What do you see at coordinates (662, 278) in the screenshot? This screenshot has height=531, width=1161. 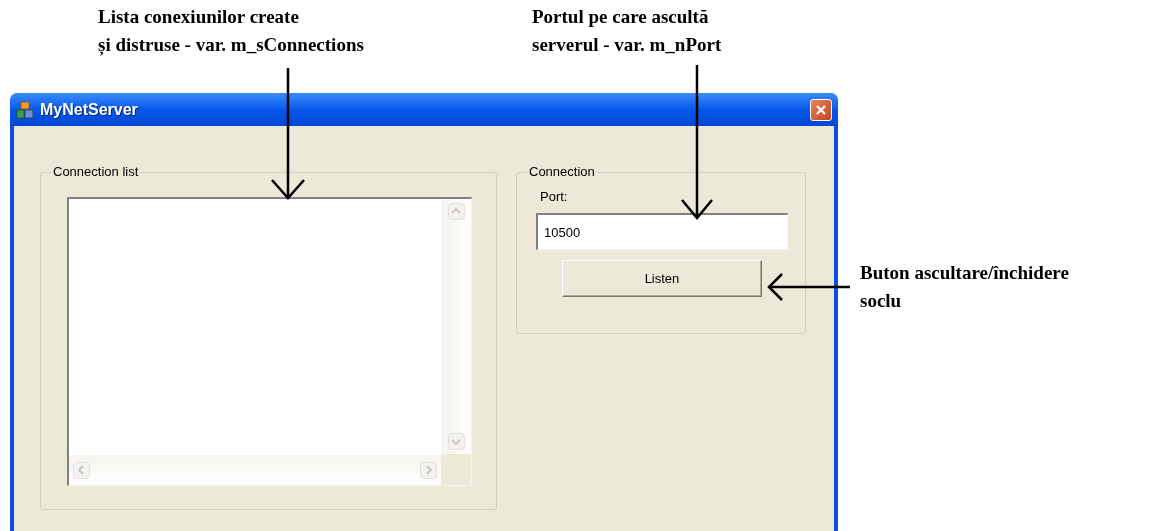 I see `listen-button: Listen` at bounding box center [662, 278].